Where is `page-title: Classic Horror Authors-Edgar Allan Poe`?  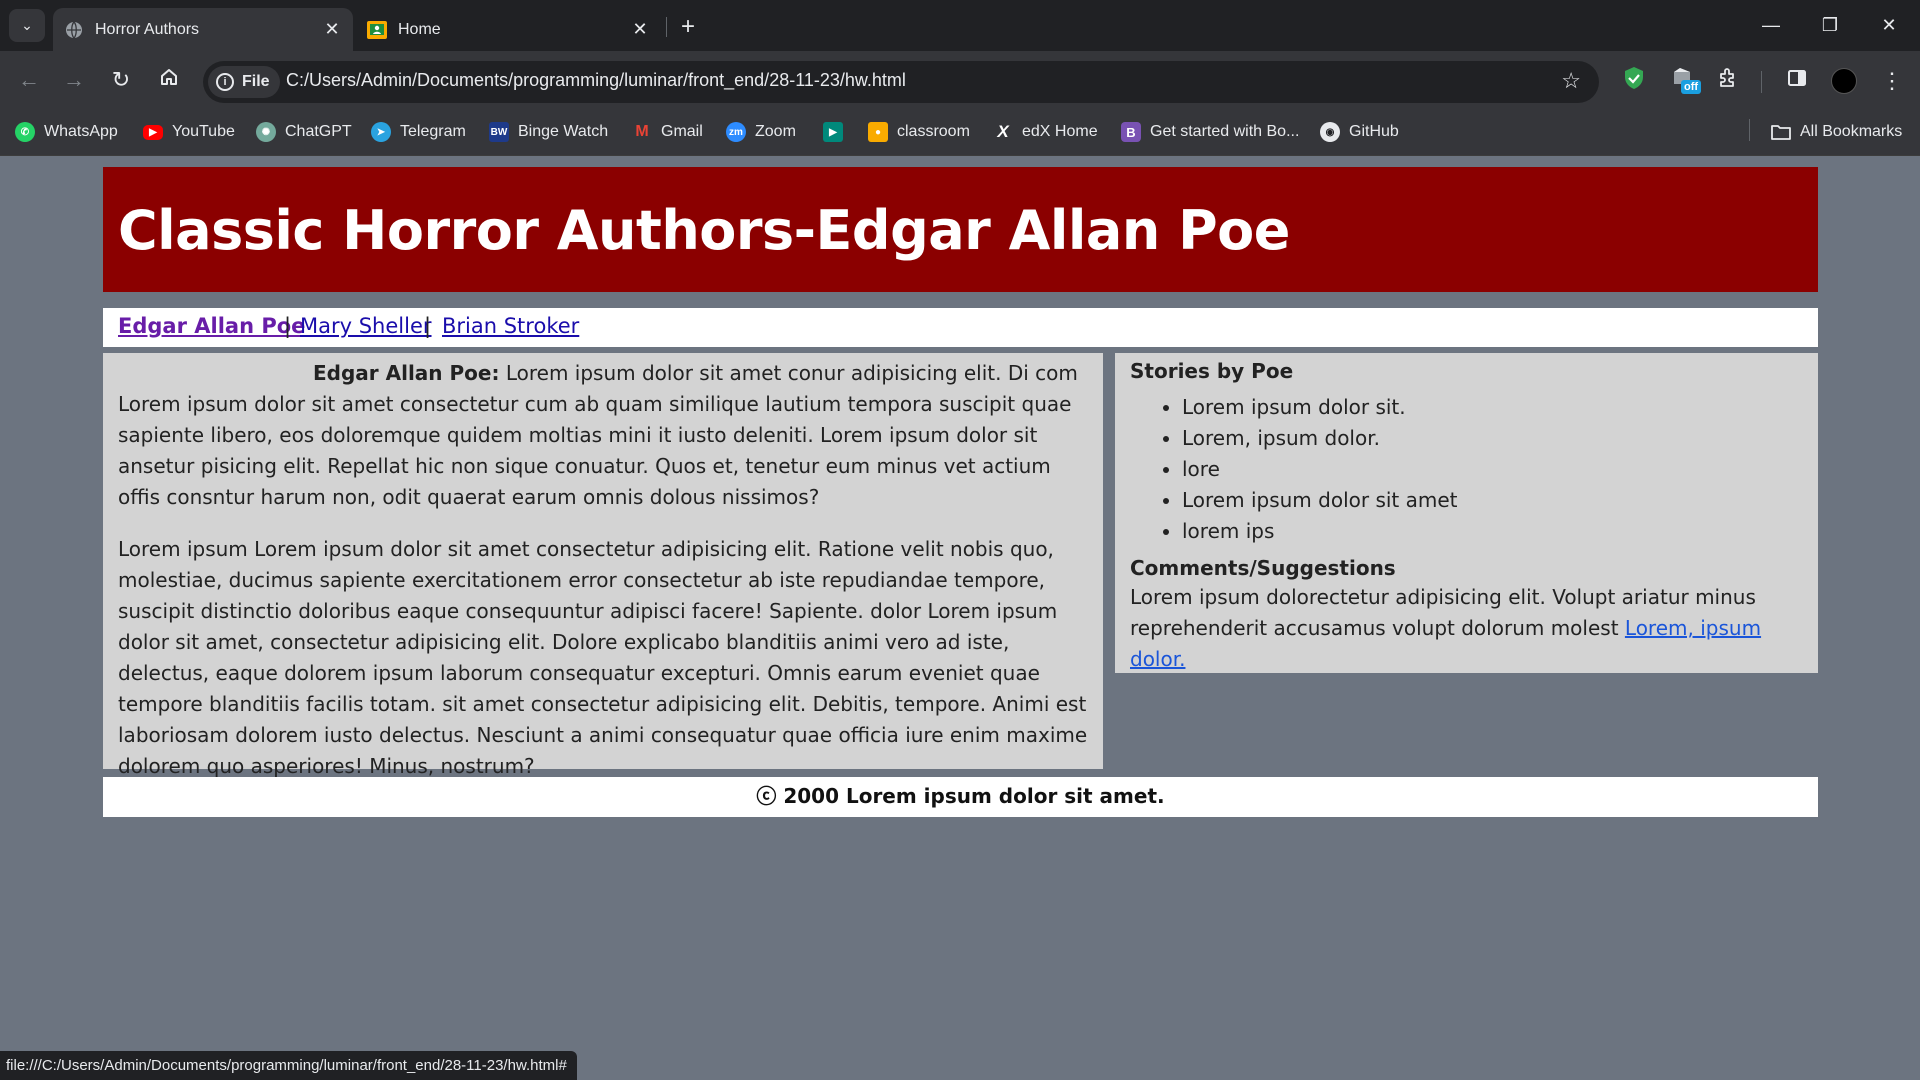 page-title: Classic Horror Authors-Edgar Allan Poe is located at coordinates (704, 230).